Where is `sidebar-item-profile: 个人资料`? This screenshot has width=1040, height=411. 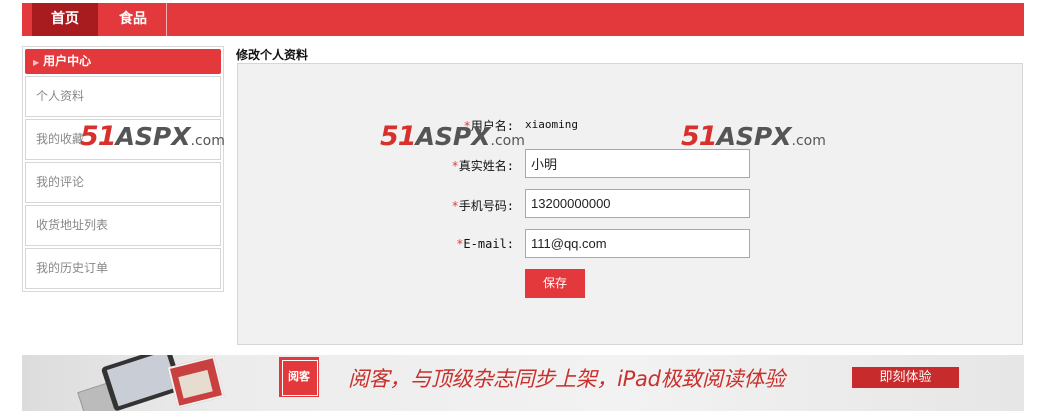 sidebar-item-profile: 个人资料 is located at coordinates (123, 96).